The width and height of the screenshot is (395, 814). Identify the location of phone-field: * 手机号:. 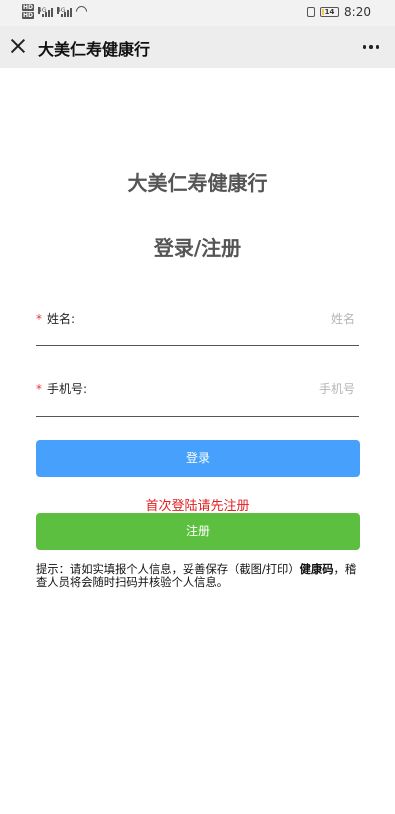
(197, 396).